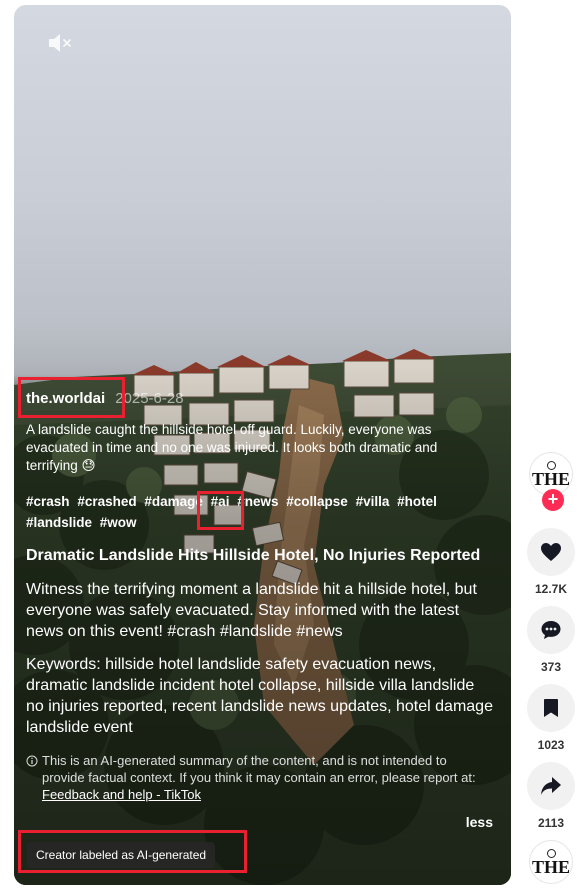  What do you see at coordinates (48, 501) in the screenshot?
I see `hashtag-link: #crash` at bounding box center [48, 501].